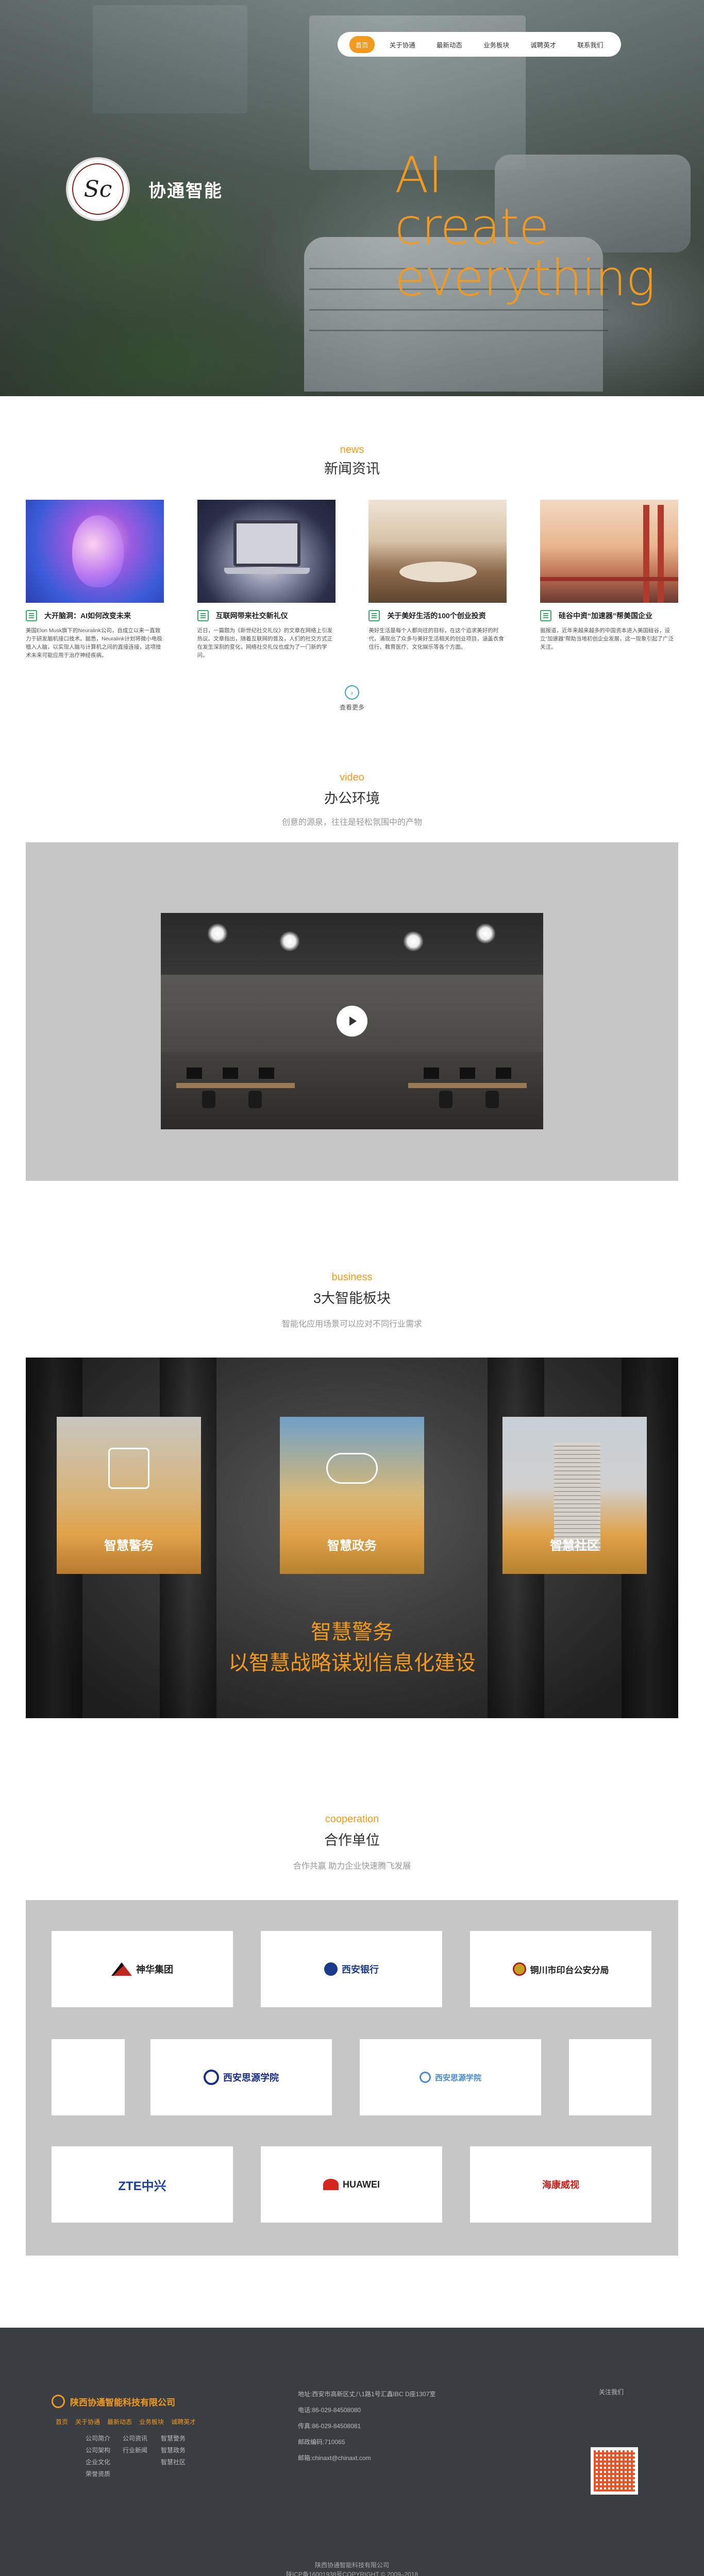 The width and height of the screenshot is (704, 2576). Describe the element at coordinates (135, 2439) in the screenshot. I see `footer-link: 公司资讯` at that location.